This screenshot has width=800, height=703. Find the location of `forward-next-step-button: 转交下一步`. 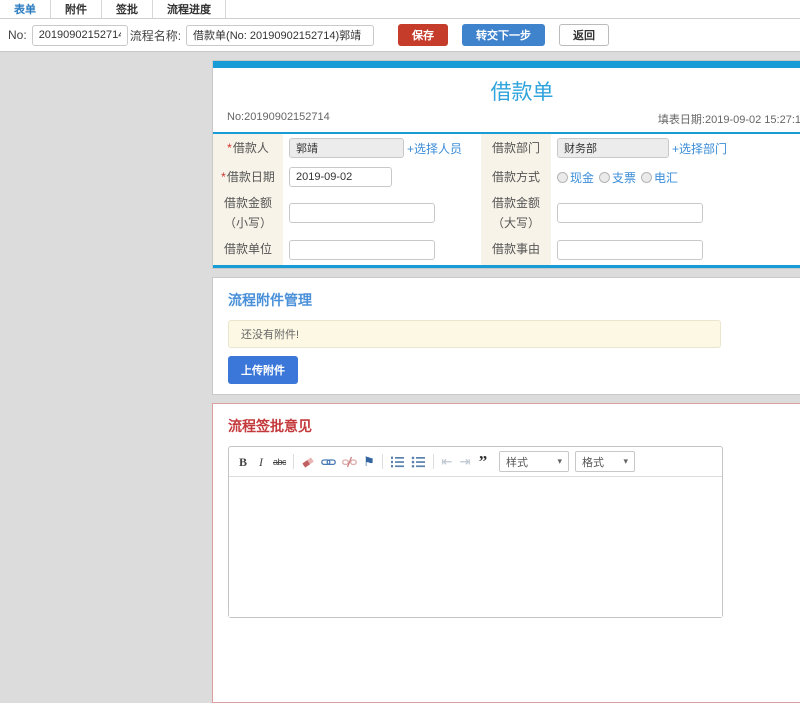

forward-next-step-button: 转交下一步 is located at coordinates (504, 35).